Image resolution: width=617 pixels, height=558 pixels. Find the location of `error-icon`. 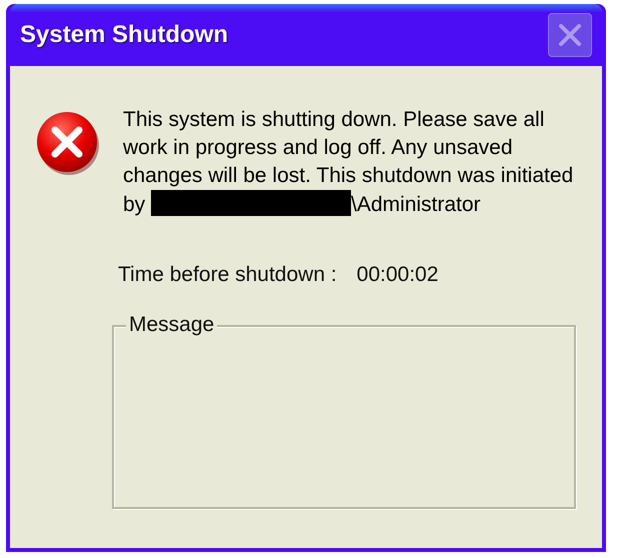

error-icon is located at coordinates (68, 143).